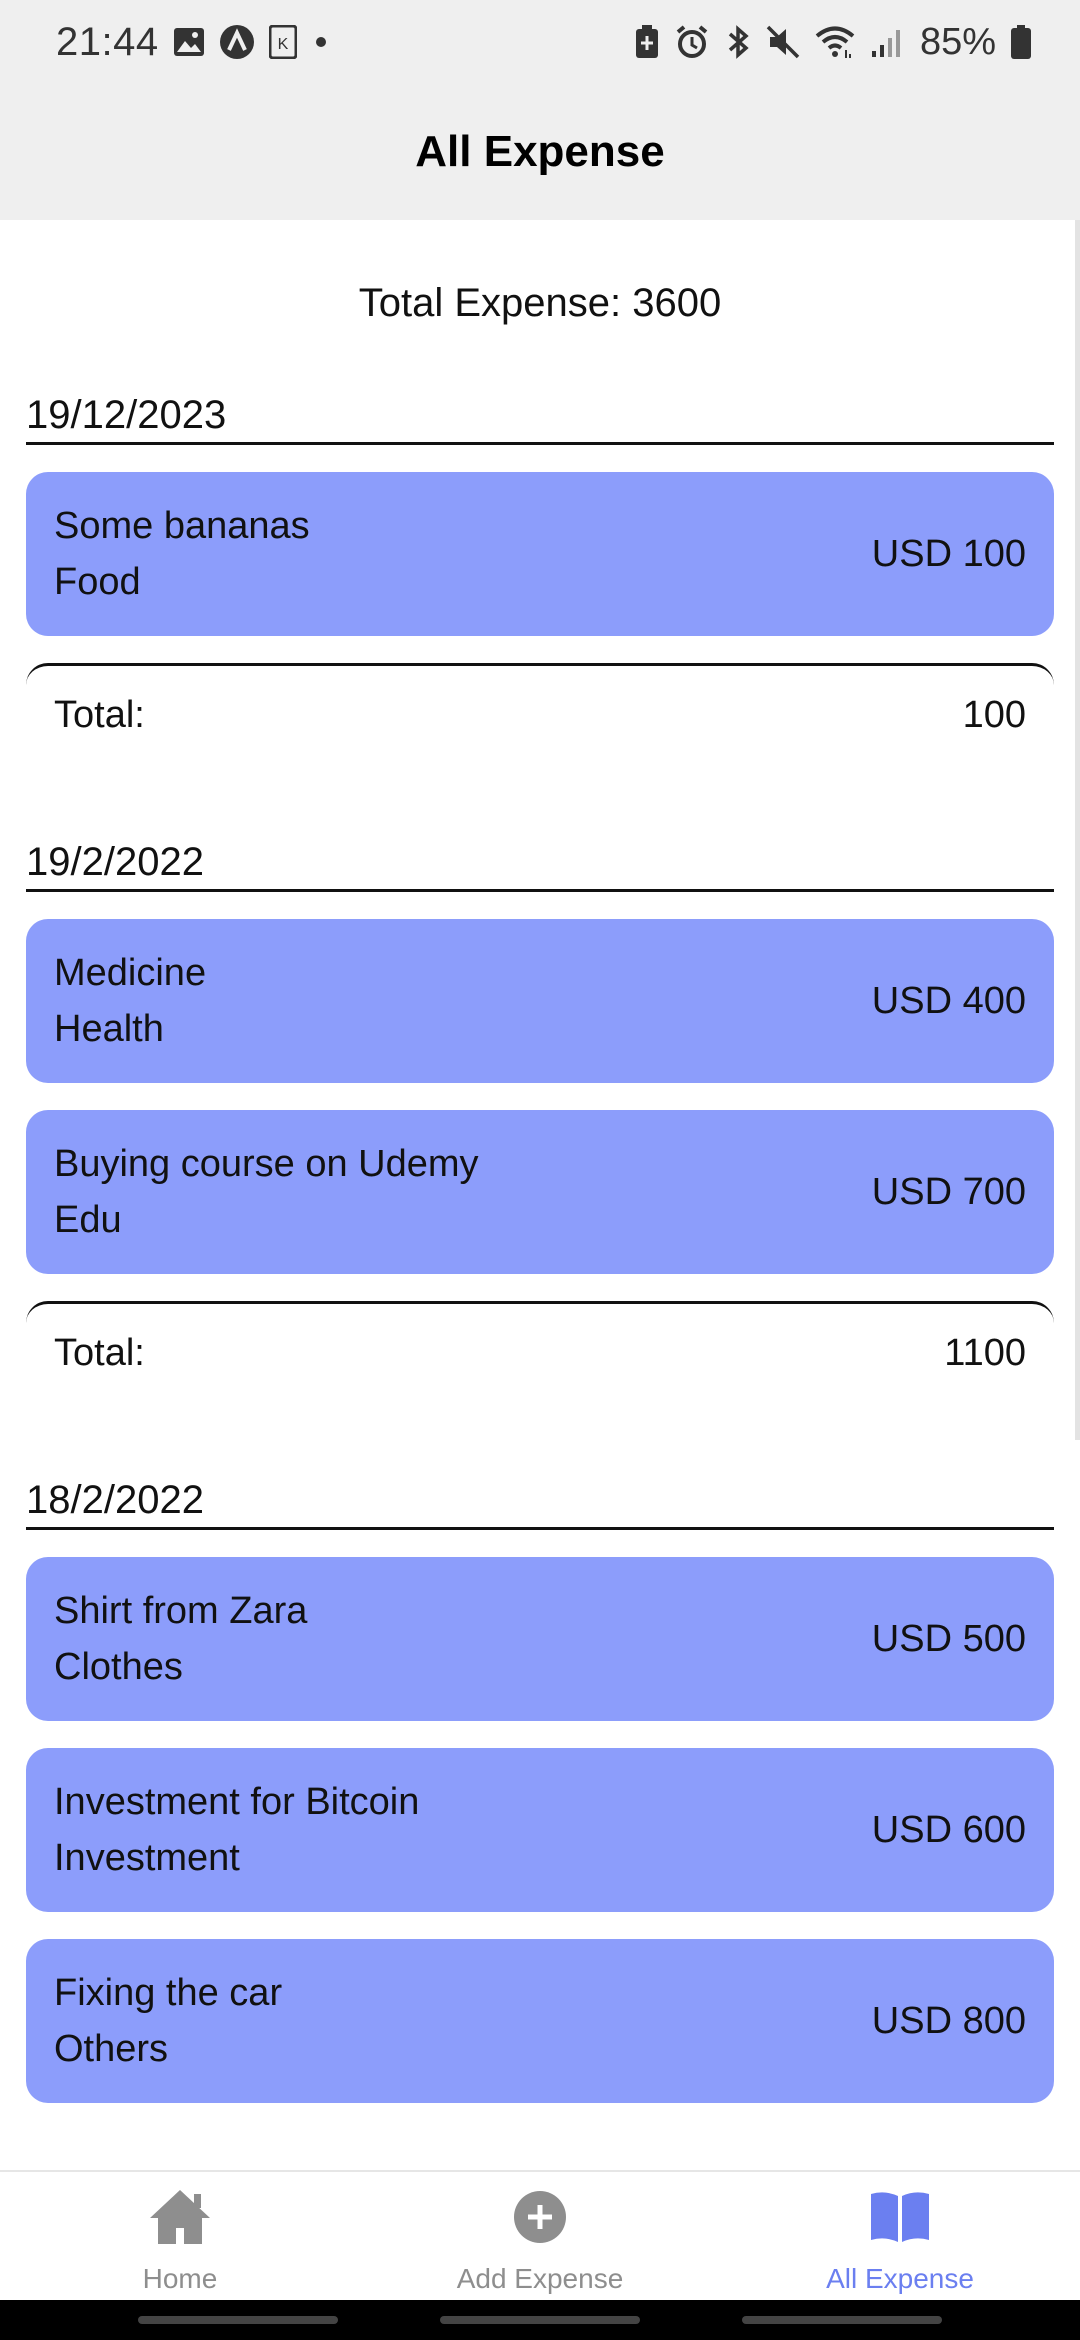  I want to click on signal-icon, so click(887, 42).